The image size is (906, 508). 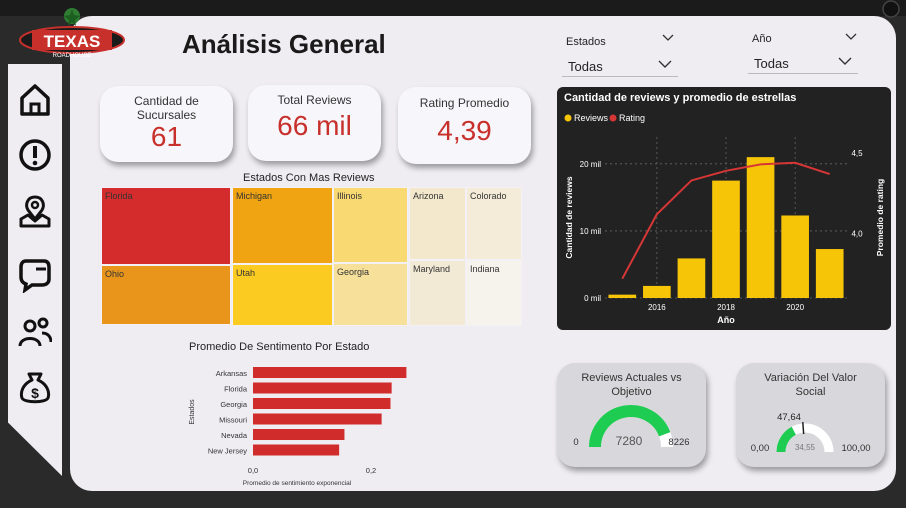 I want to click on anio-filter-label: Año, so click(x=762, y=39).